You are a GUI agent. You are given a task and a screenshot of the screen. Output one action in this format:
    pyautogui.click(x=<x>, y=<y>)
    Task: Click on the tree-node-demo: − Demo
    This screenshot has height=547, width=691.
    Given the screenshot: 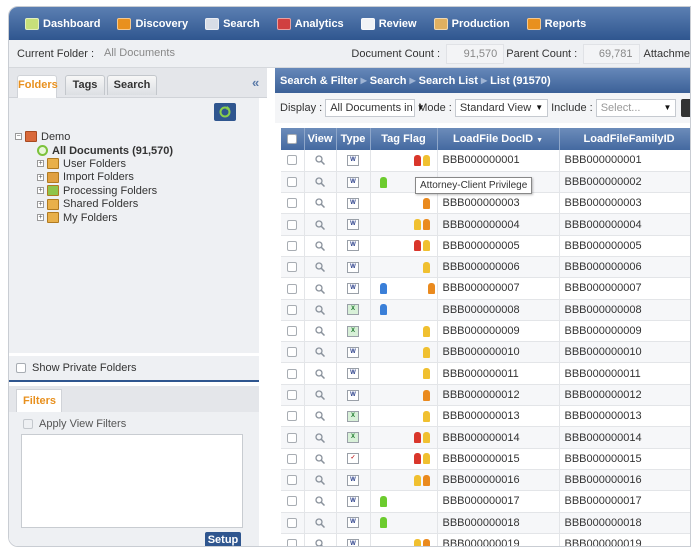 What is the action you would take?
    pyautogui.click(x=42, y=136)
    